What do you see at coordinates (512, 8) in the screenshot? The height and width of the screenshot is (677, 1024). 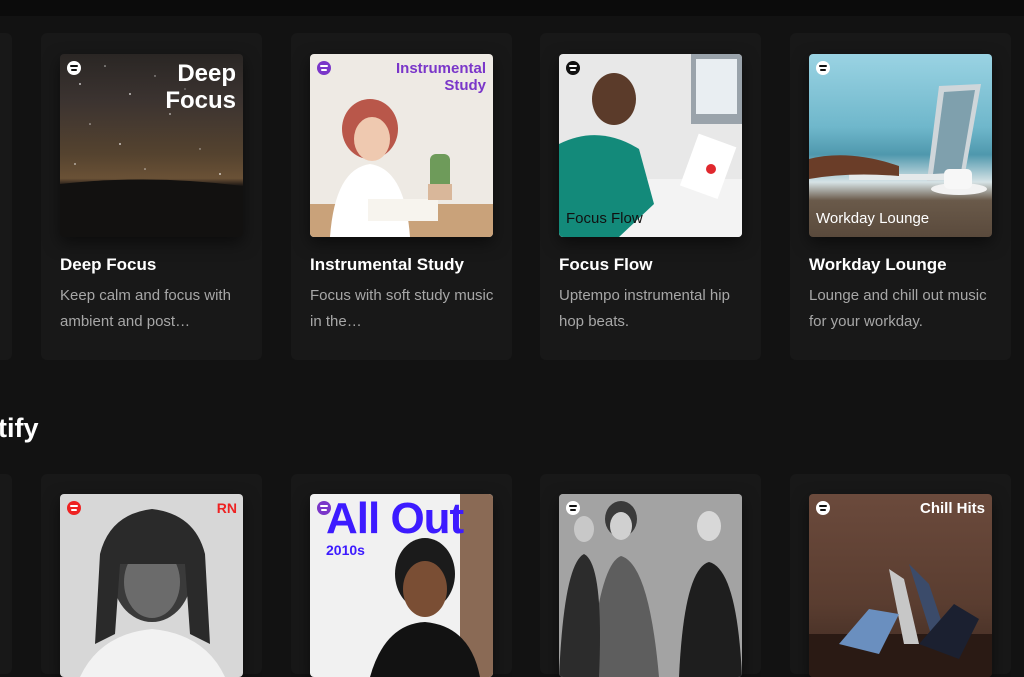 I see `top-bar` at bounding box center [512, 8].